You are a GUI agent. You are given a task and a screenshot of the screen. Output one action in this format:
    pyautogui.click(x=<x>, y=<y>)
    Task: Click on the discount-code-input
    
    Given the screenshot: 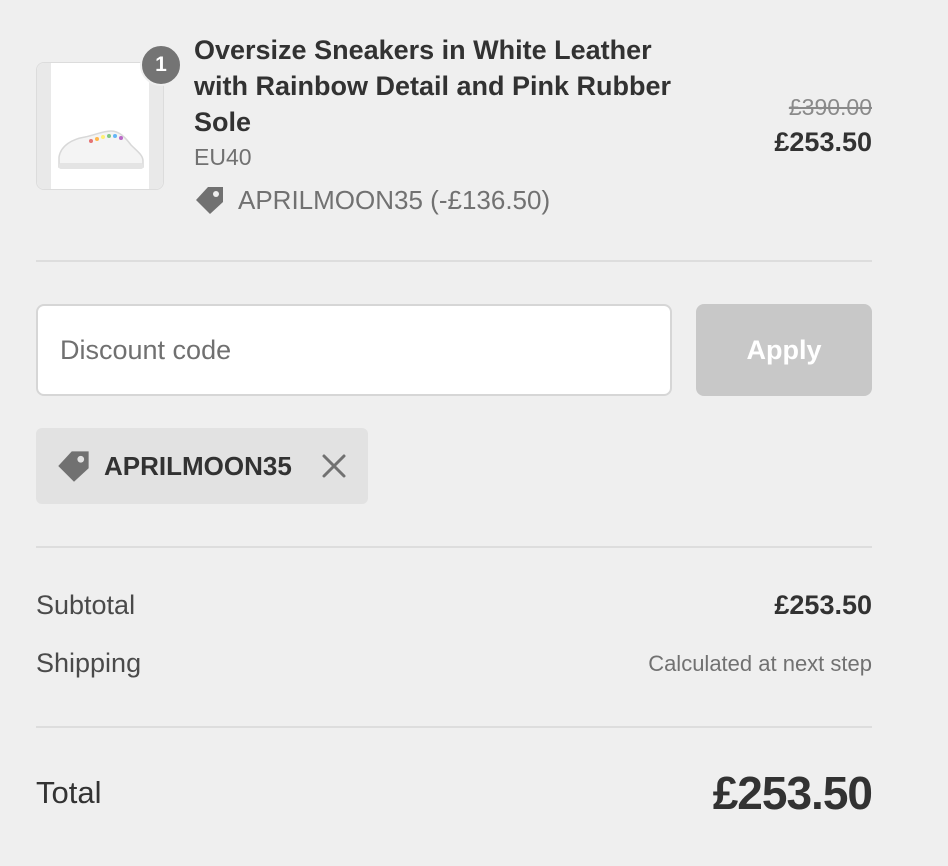 What is the action you would take?
    pyautogui.click(x=354, y=350)
    